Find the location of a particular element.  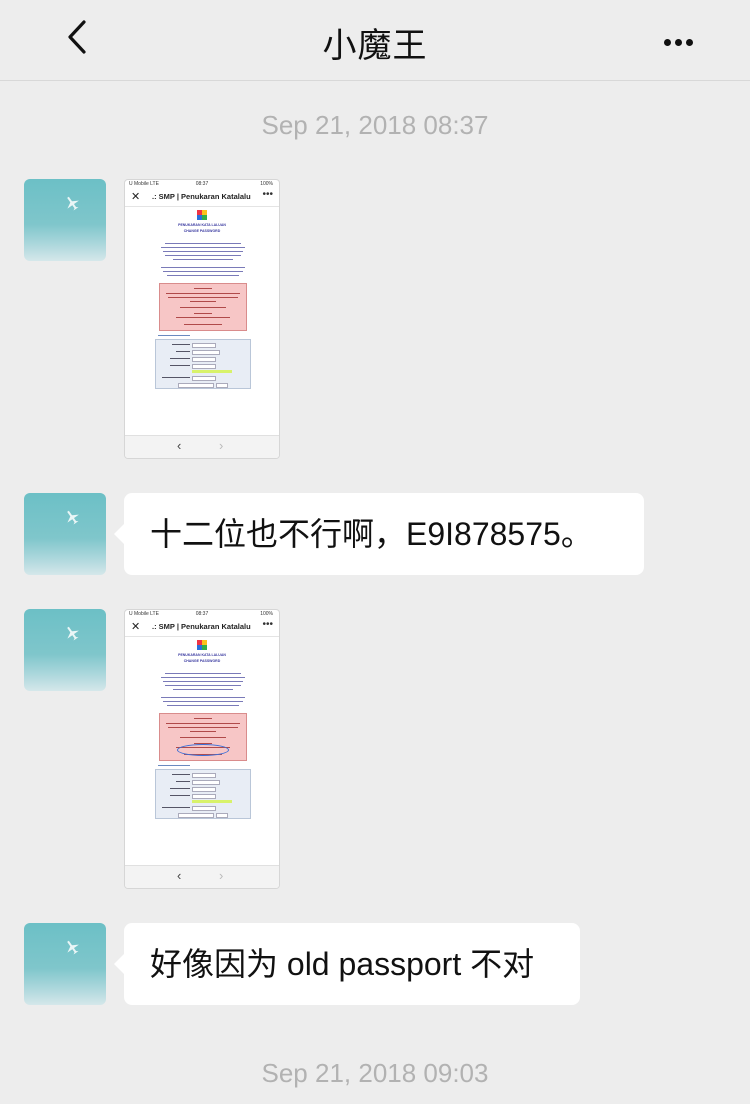

more-options-button is located at coordinates (682, 38).